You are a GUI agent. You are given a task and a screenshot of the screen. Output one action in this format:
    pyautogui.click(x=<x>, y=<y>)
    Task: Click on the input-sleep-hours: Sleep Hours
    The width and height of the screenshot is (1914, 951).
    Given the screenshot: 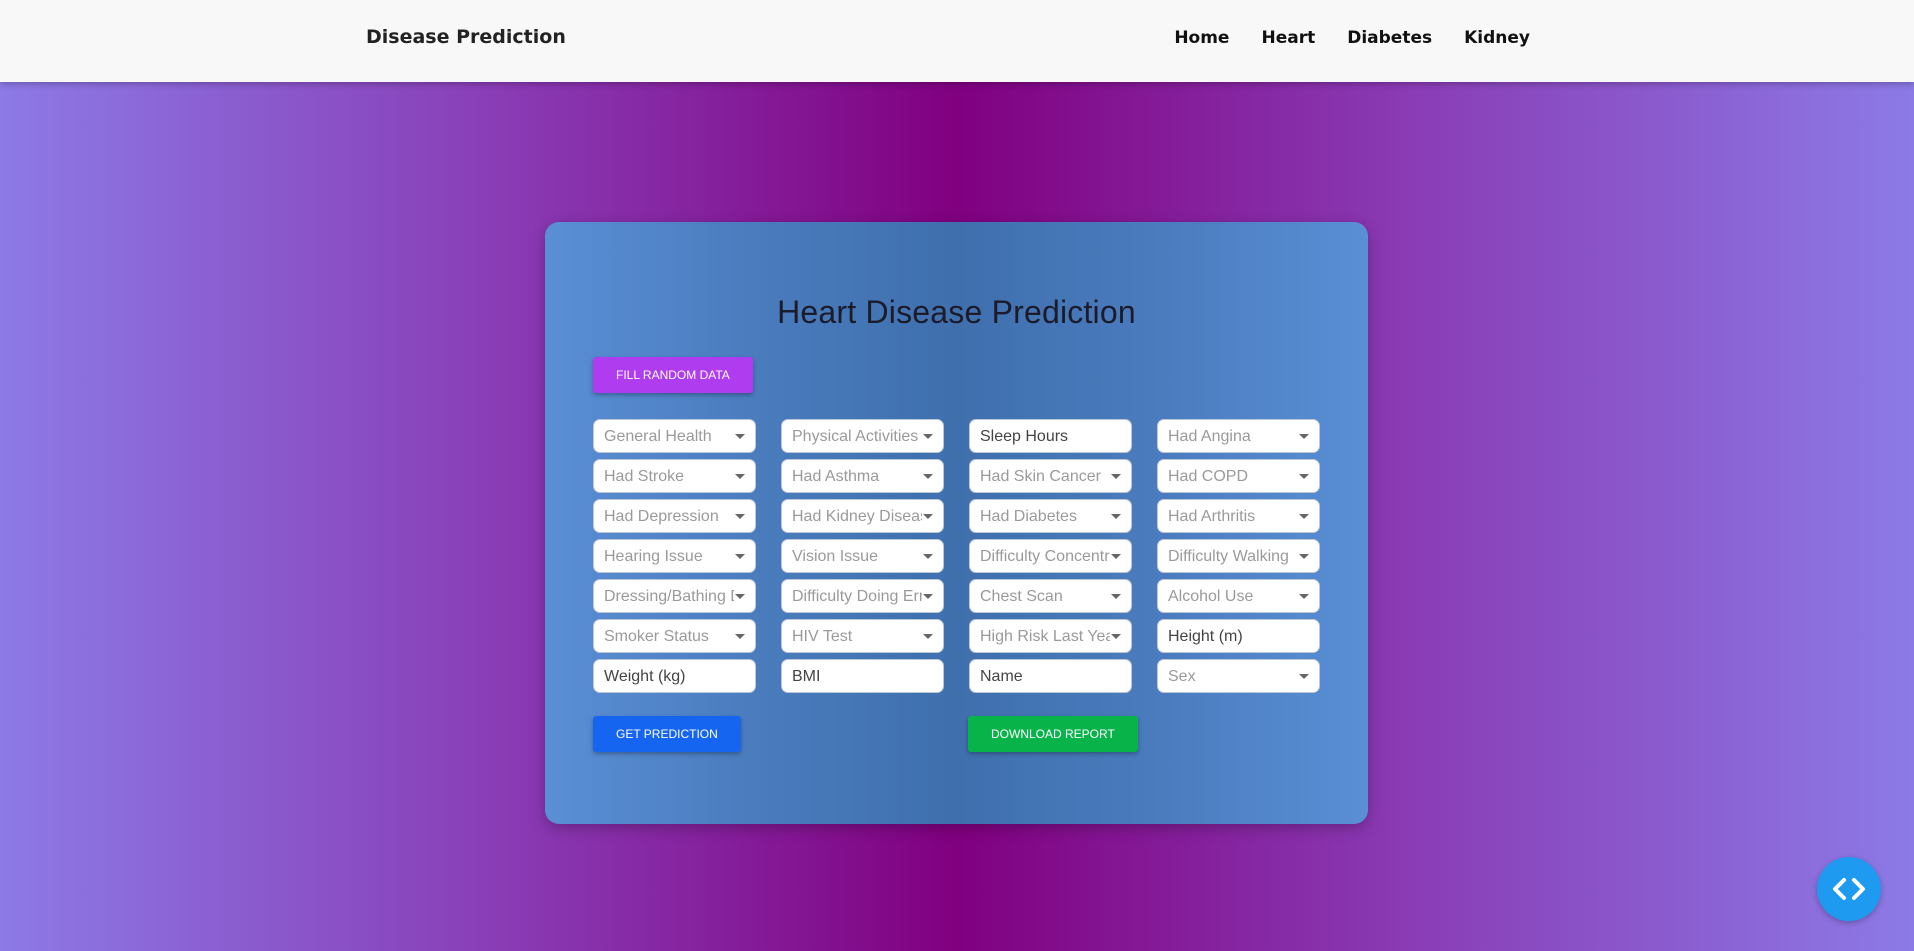 What is the action you would take?
    pyautogui.click(x=1050, y=436)
    